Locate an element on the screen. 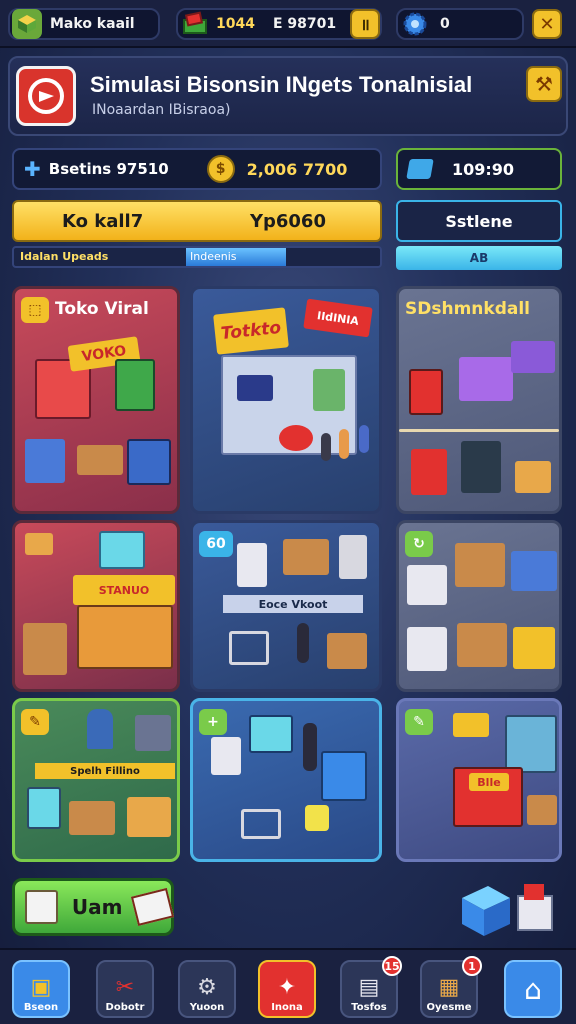 This screenshot has height=1024, width=576. nav-item-oyesme: ▦ Oyesme 1 is located at coordinates (451, 987).